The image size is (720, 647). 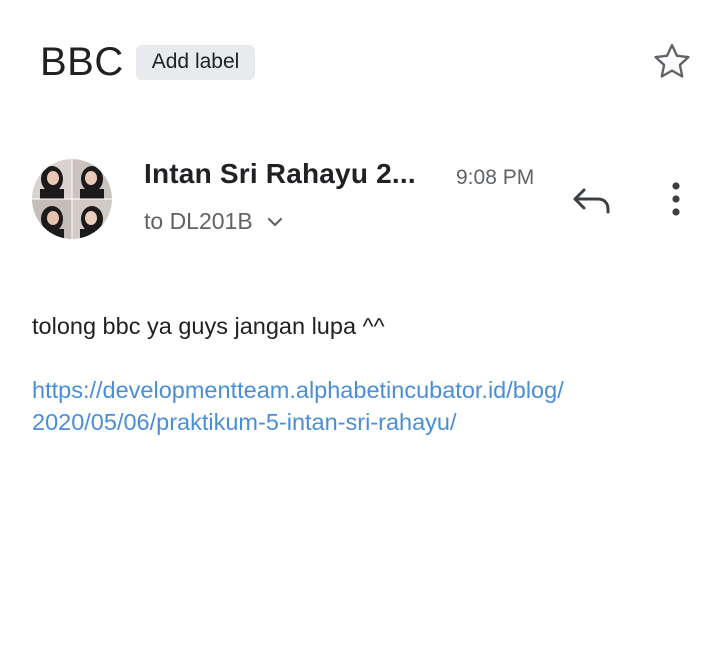 What do you see at coordinates (593, 202) in the screenshot?
I see `reply-icon` at bounding box center [593, 202].